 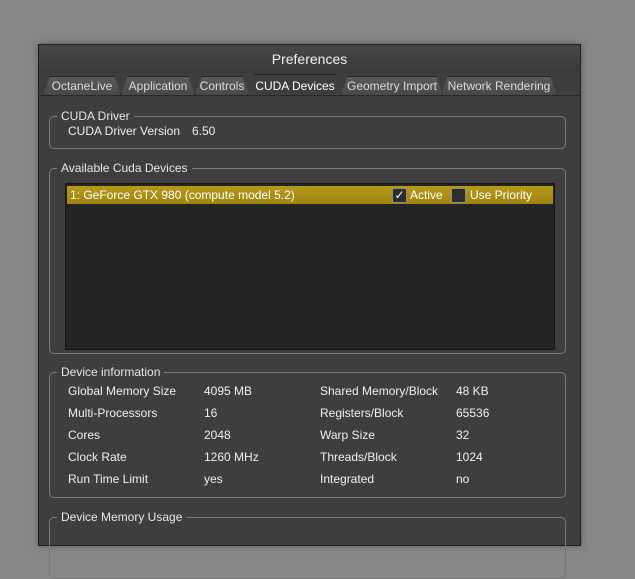 I want to click on check-icon: ✓, so click(x=399, y=195).